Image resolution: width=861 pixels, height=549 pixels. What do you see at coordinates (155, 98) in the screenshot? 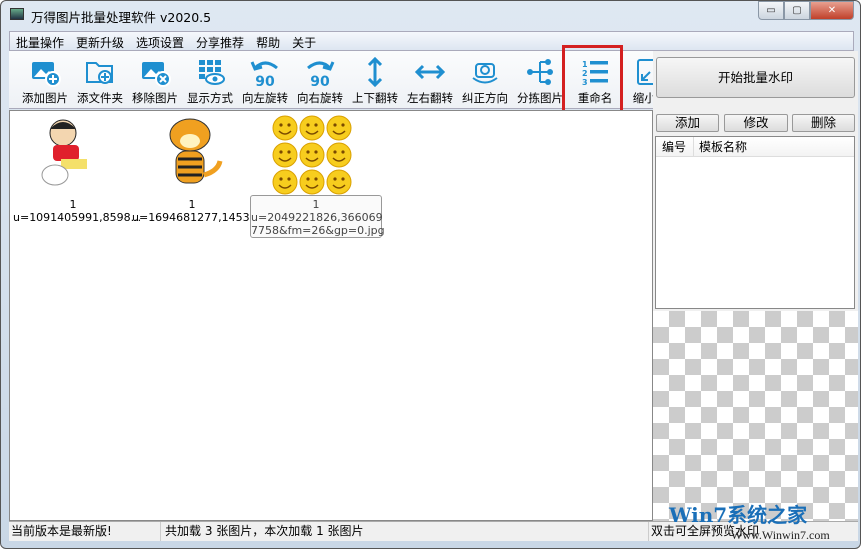
I see `toolbar-label: 移除图片` at bounding box center [155, 98].